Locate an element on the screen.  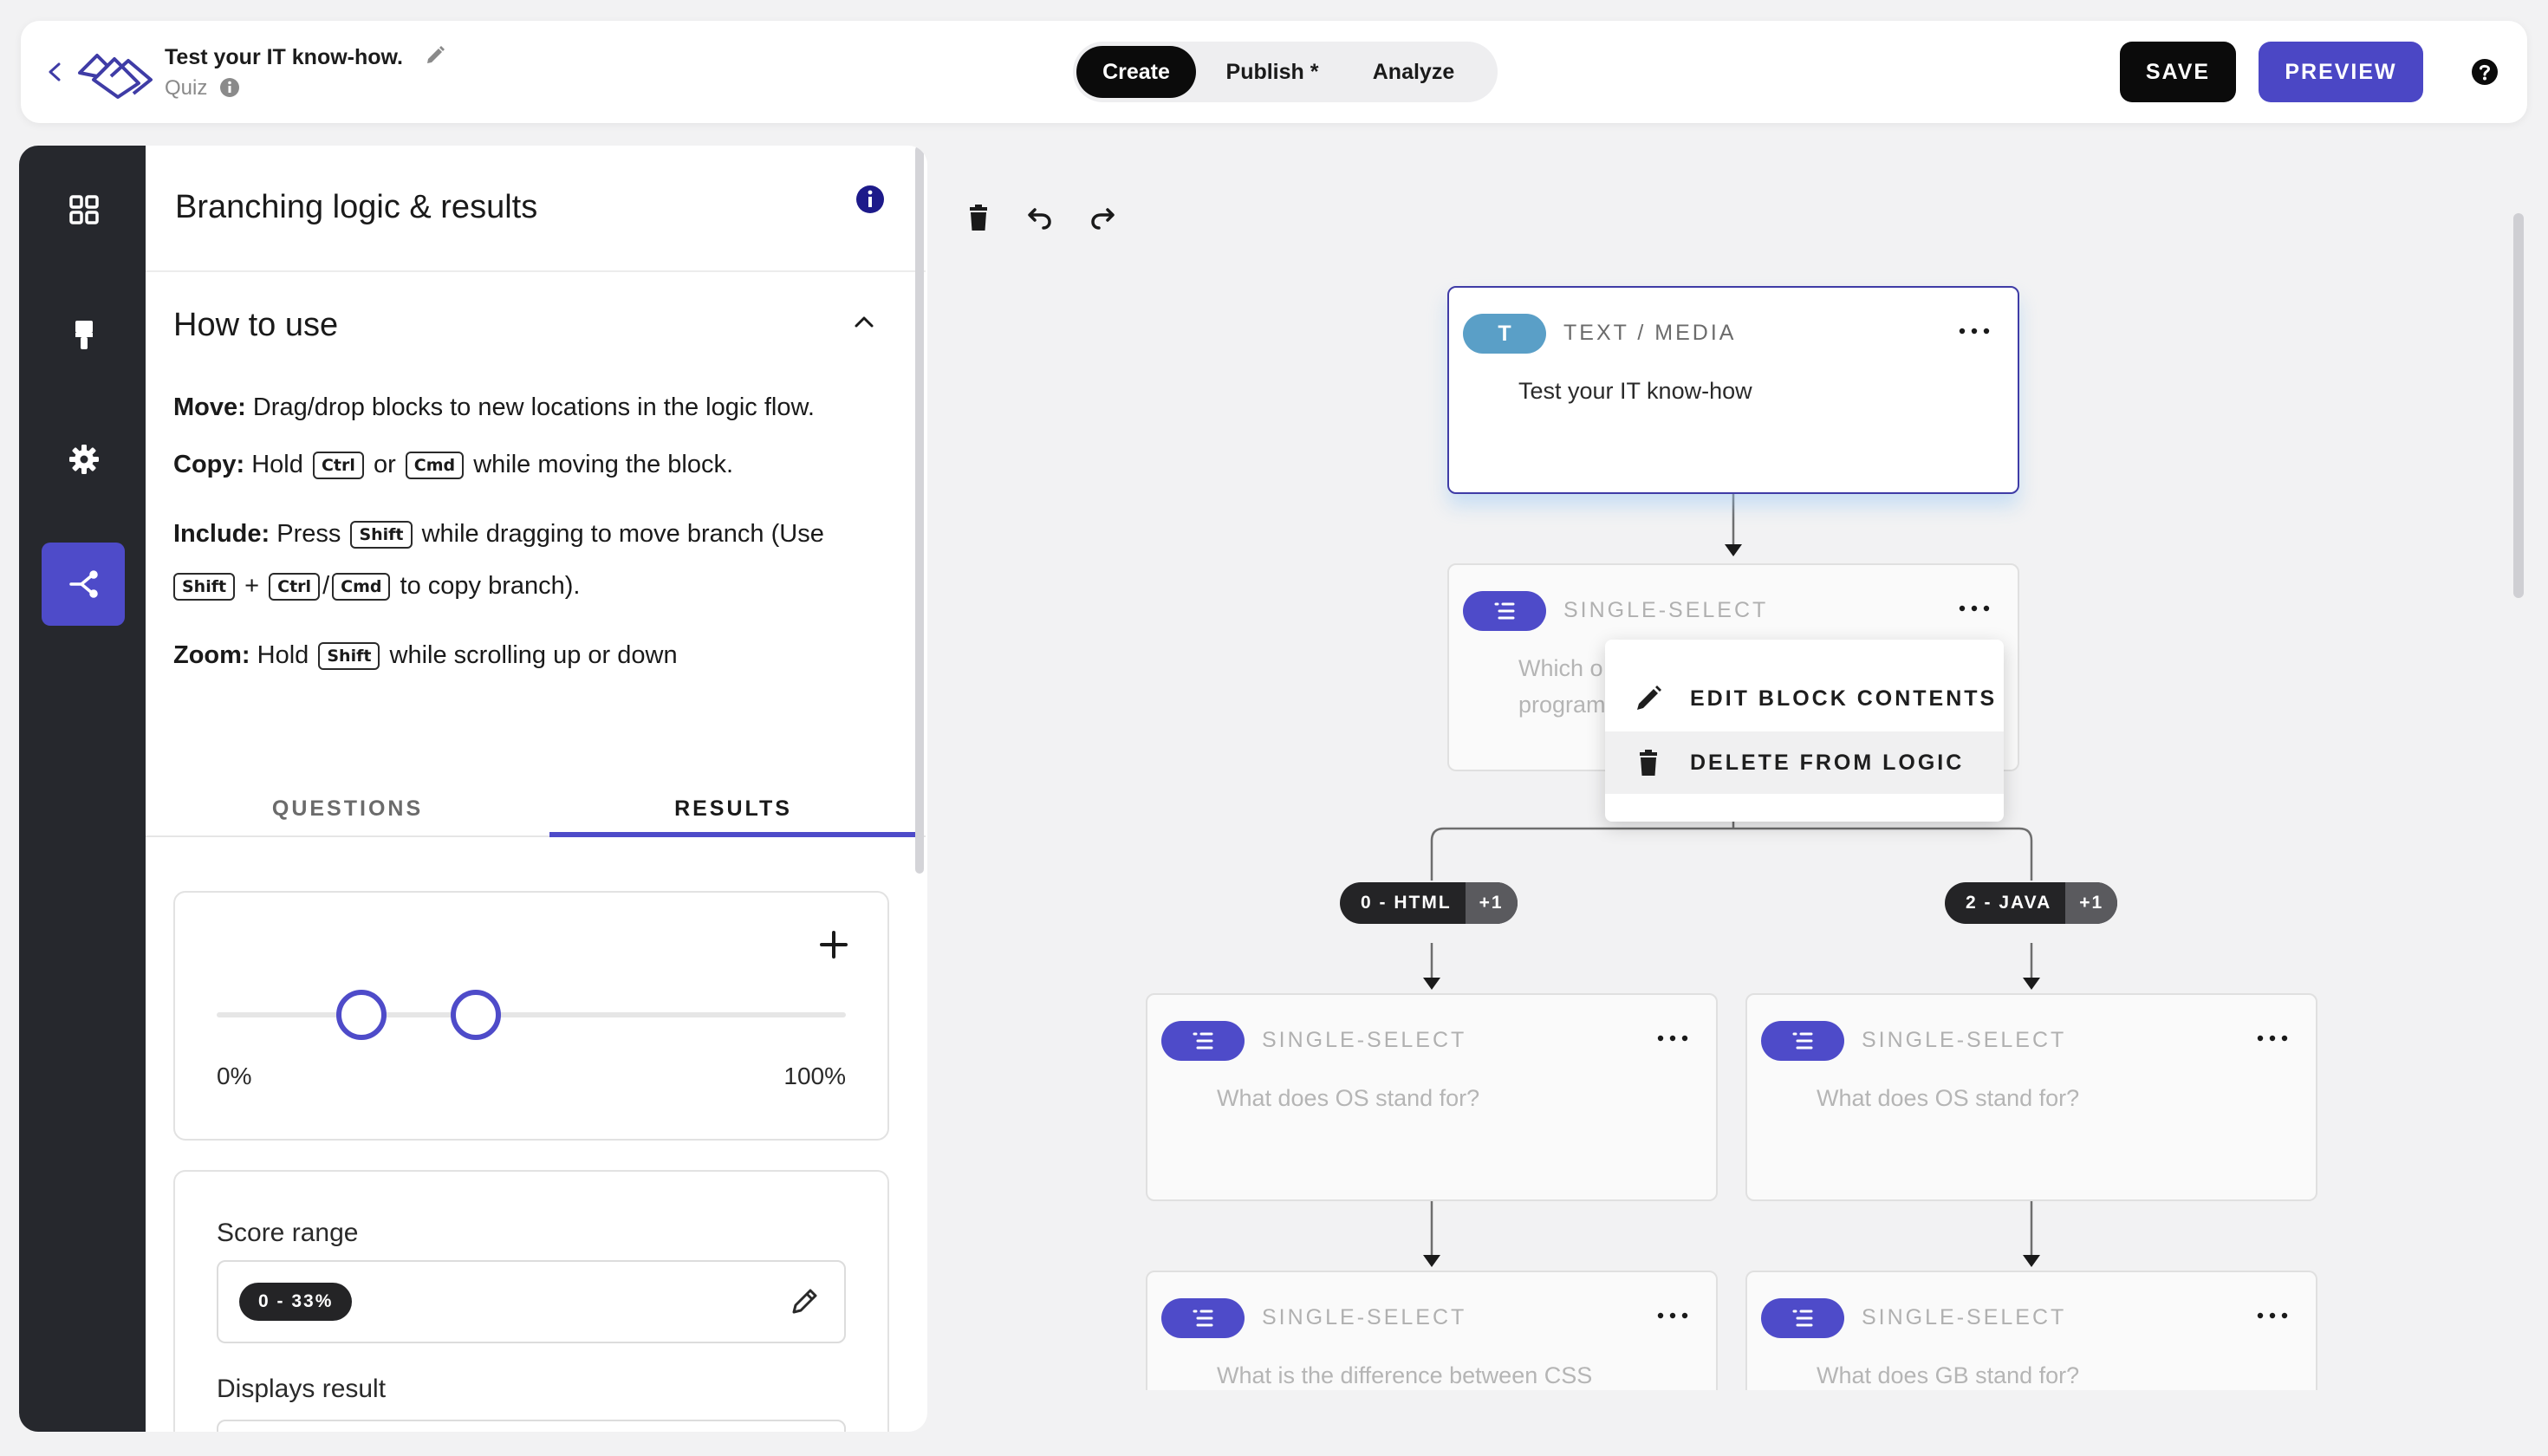
menu-item-delete-from-logic: DELETE FROM LOGIC is located at coordinates (1804, 762).